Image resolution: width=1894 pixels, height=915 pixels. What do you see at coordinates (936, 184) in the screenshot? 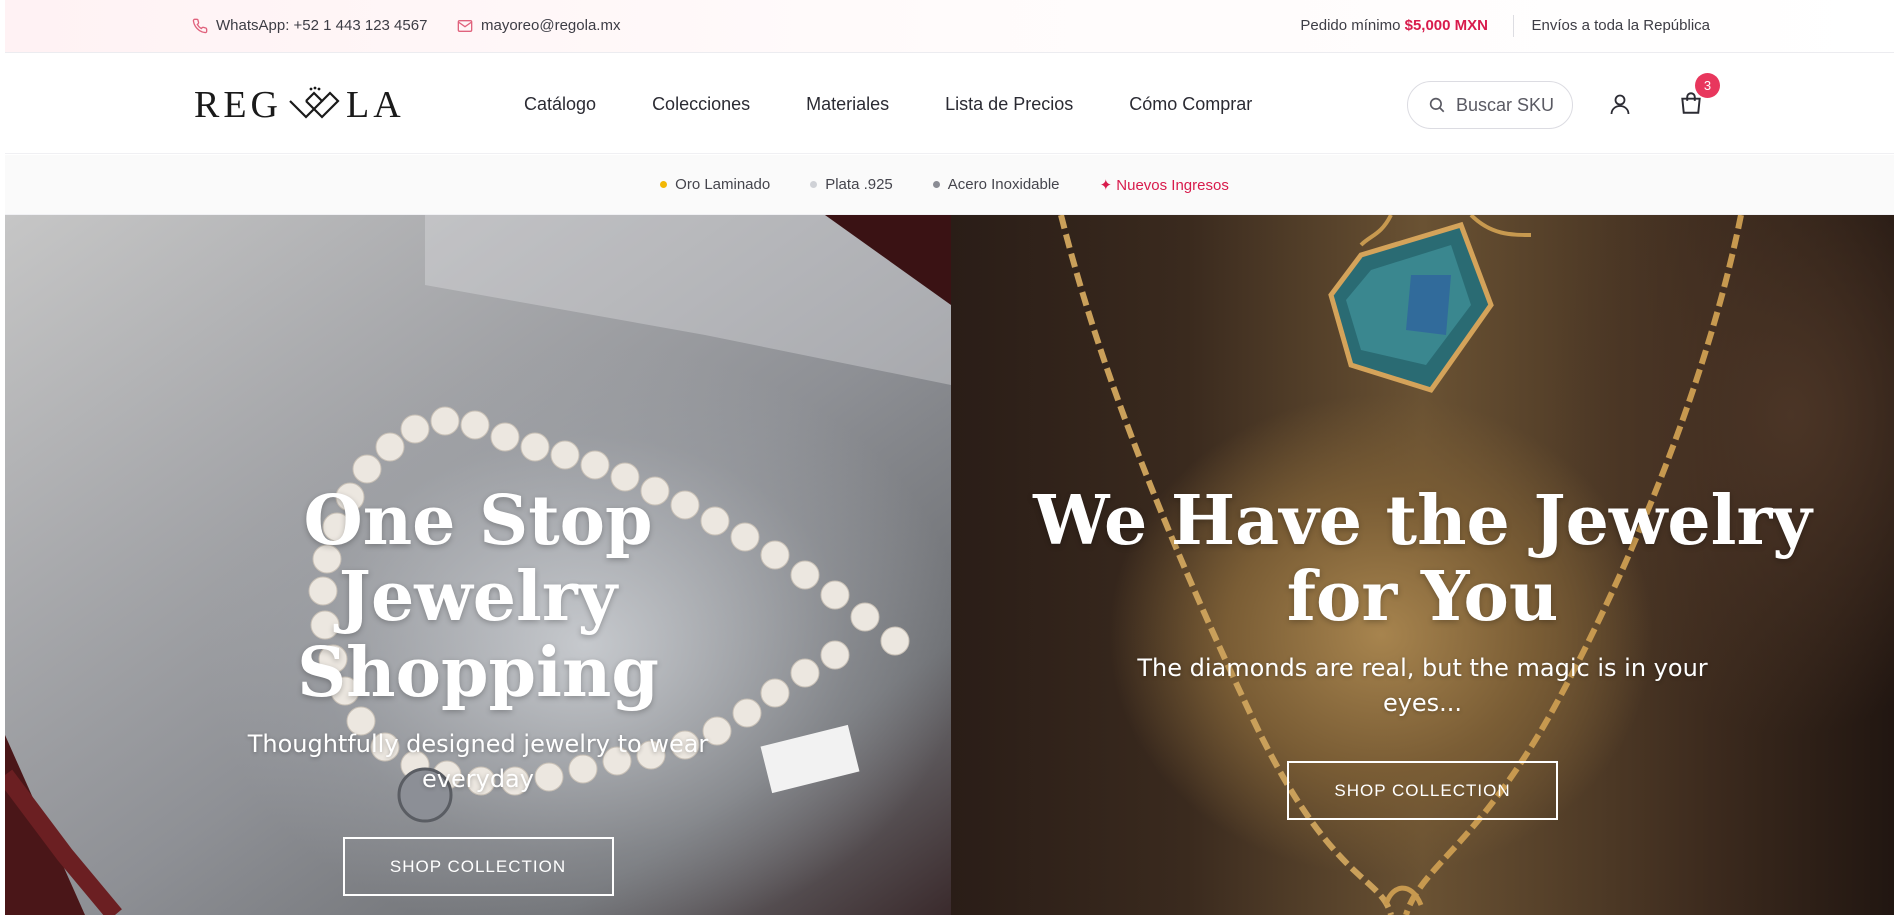
I see `steel-dot-icon` at bounding box center [936, 184].